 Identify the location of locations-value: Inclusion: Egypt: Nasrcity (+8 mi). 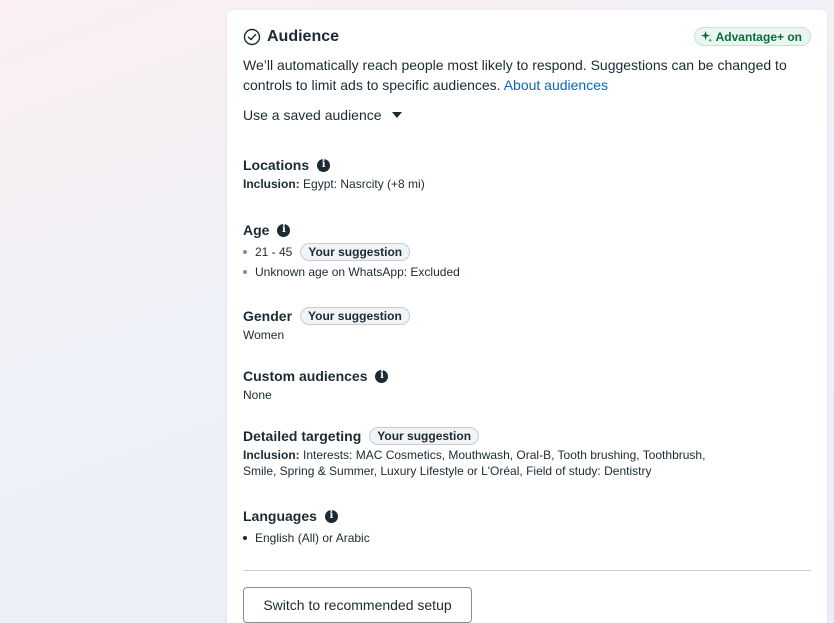
(528, 184).